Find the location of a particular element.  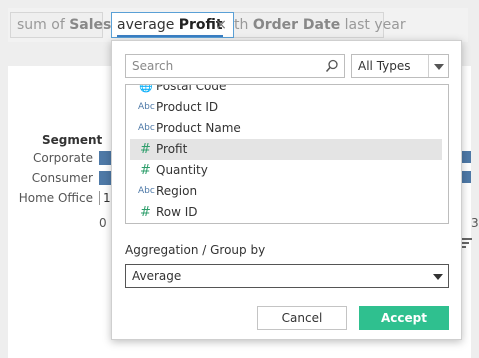

field-item-region: Abc Region is located at coordinates (287, 191).